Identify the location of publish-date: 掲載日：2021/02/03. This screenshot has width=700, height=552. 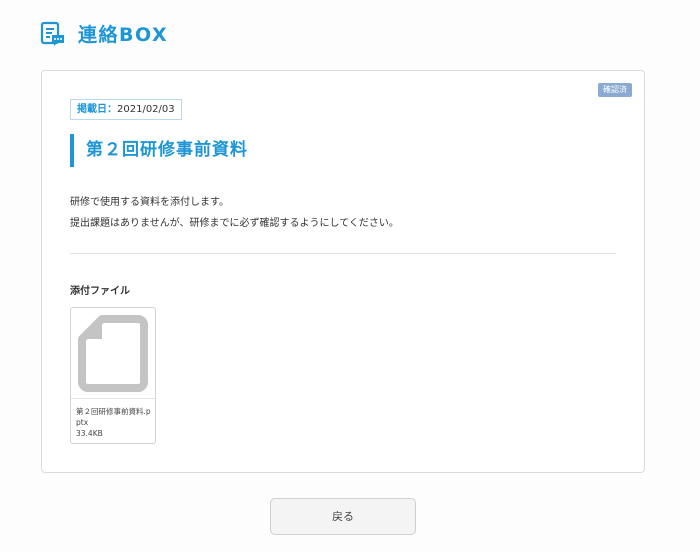
(126, 109).